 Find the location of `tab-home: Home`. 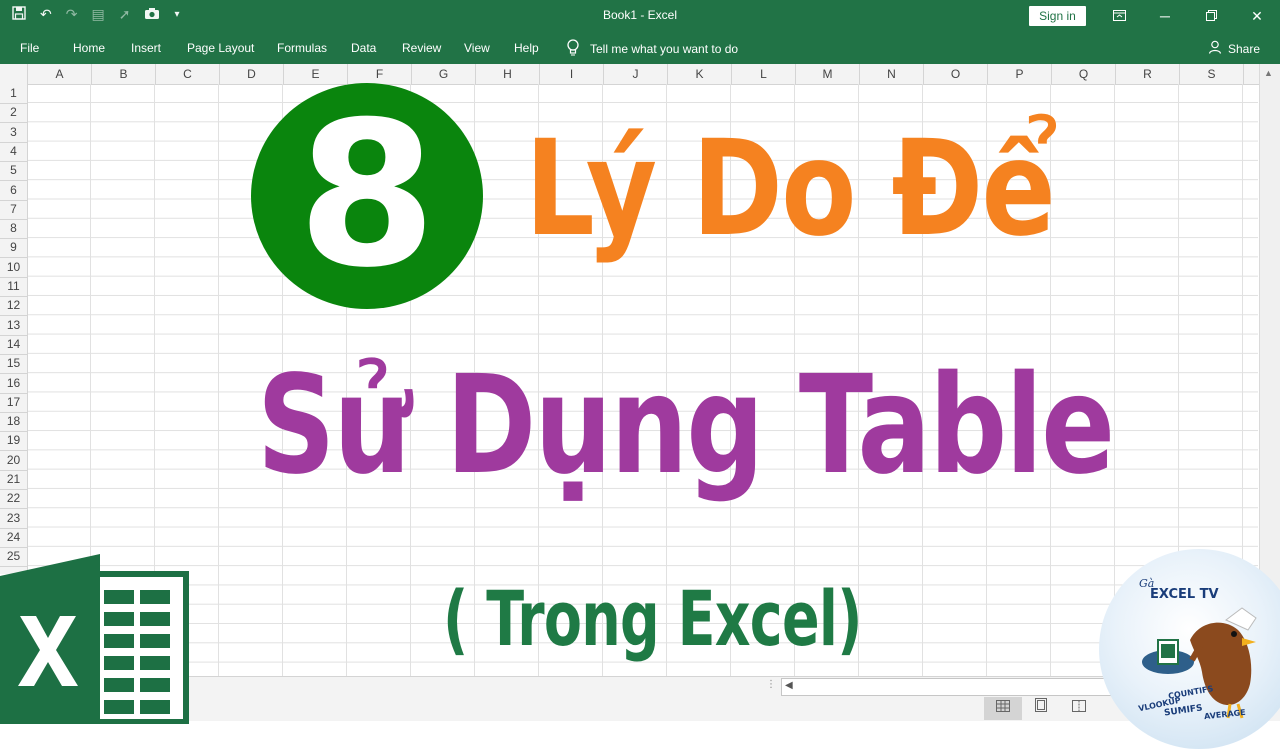

tab-home: Home is located at coordinates (89, 48).